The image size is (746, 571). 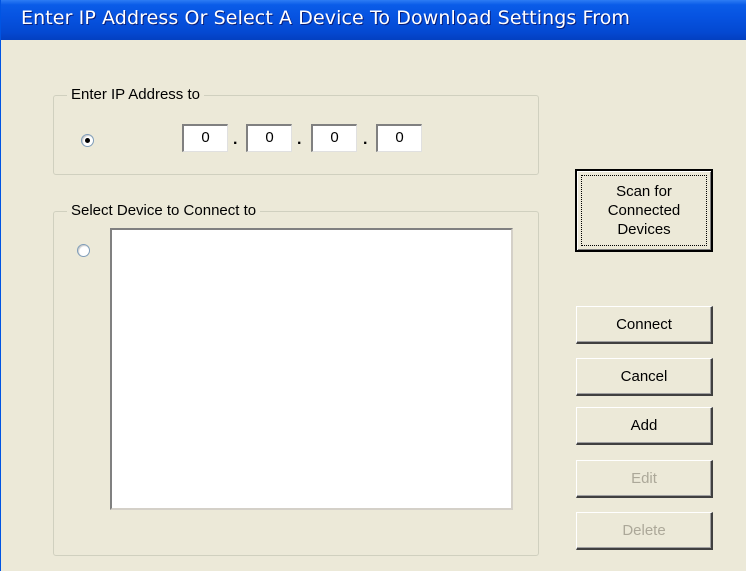 What do you see at coordinates (135, 94) in the screenshot?
I see `ip-address-group-label: Enter IP Address to` at bounding box center [135, 94].